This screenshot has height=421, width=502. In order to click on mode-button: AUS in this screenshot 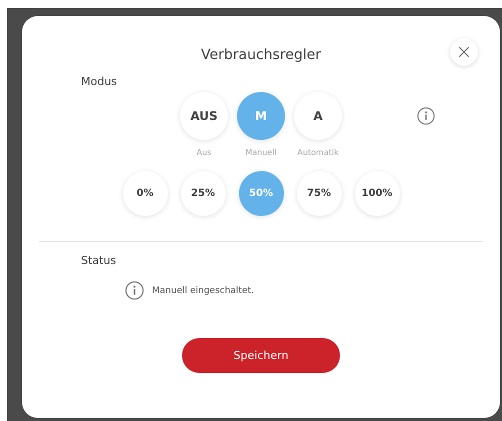, I will do `click(204, 116)`.